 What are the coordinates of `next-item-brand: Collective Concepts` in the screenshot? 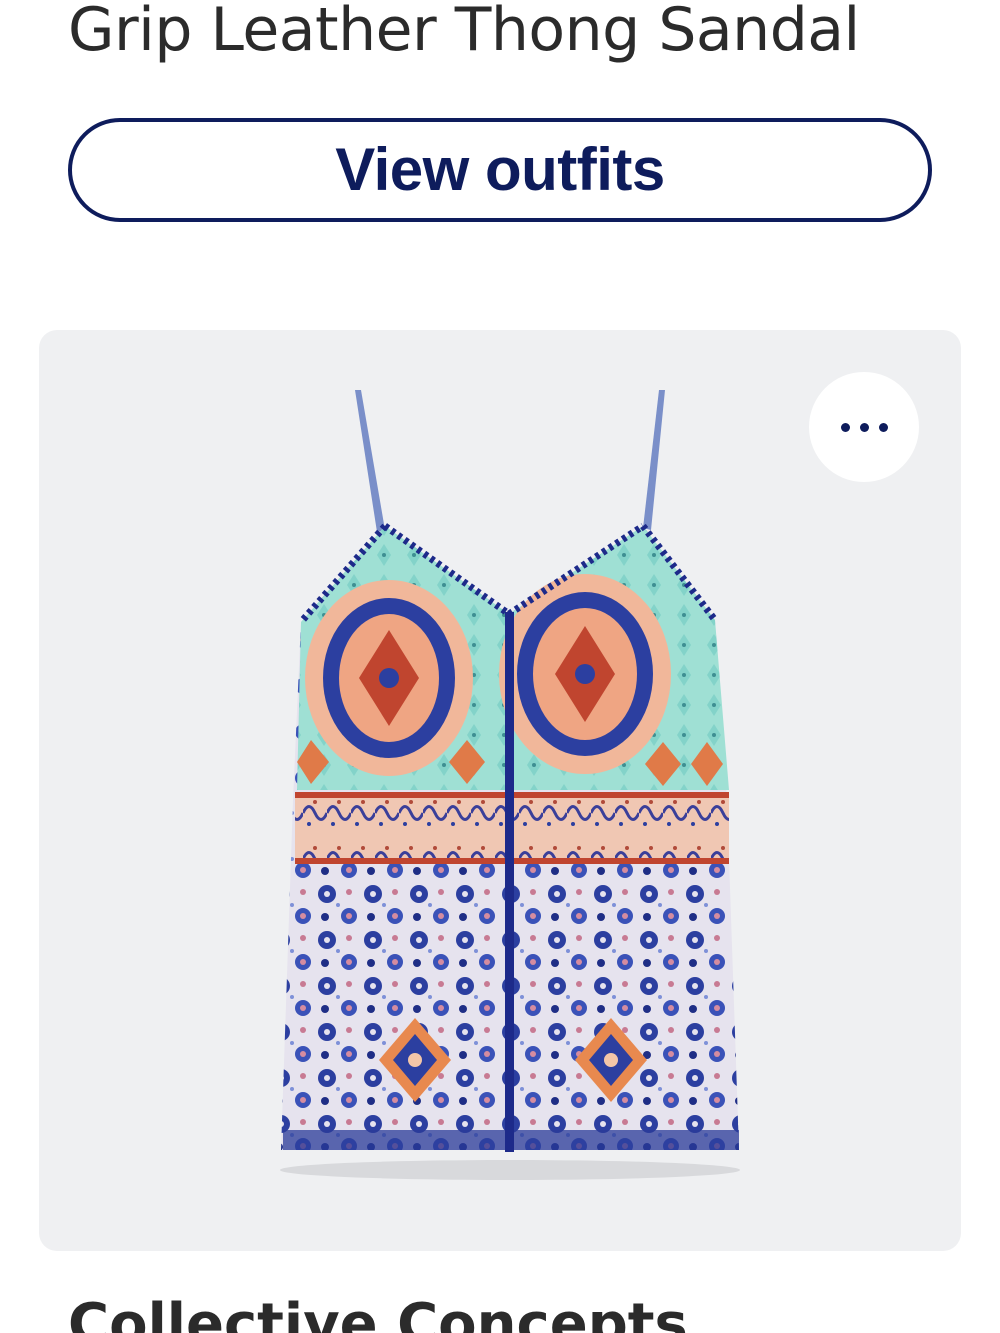 It's located at (378, 1312).